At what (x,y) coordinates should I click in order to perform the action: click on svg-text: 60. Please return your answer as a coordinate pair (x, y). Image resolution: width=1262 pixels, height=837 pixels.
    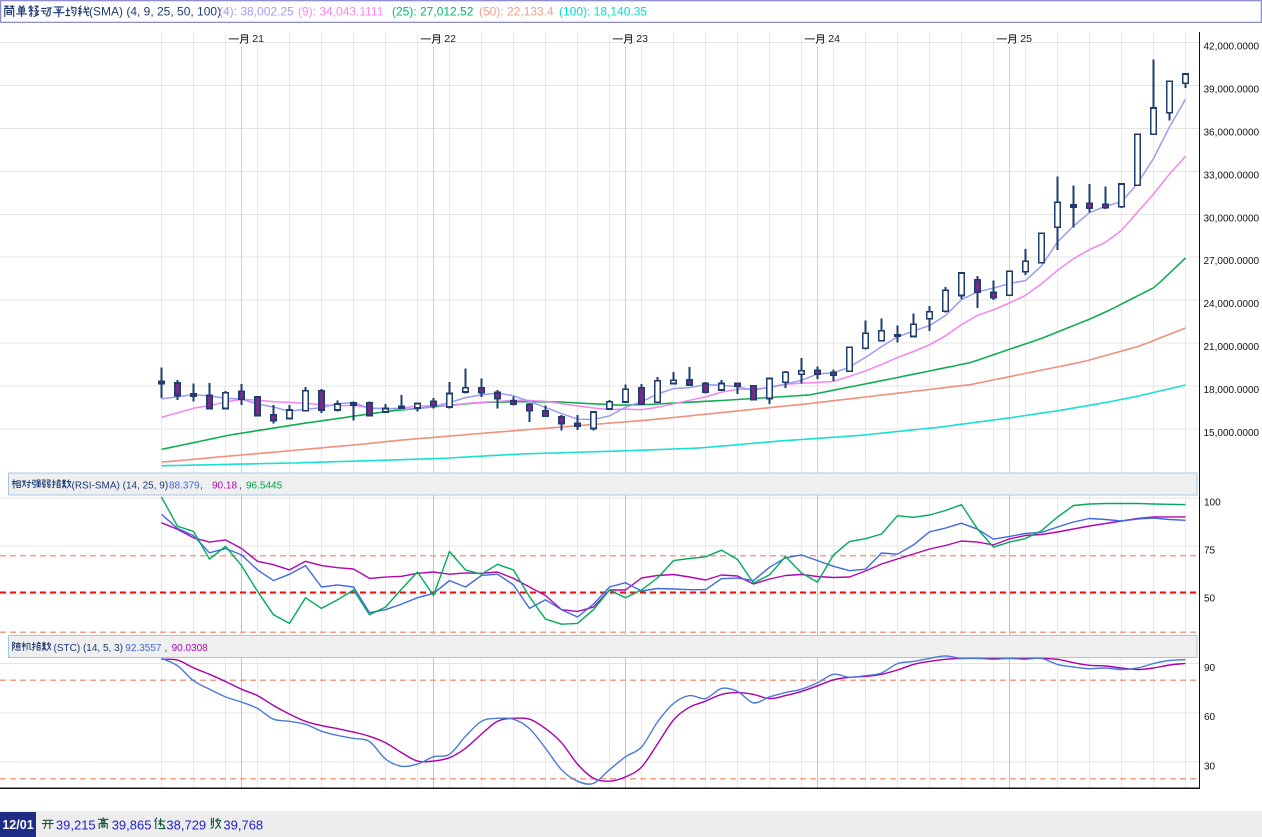
    Looking at the image, I should click on (1210, 717).